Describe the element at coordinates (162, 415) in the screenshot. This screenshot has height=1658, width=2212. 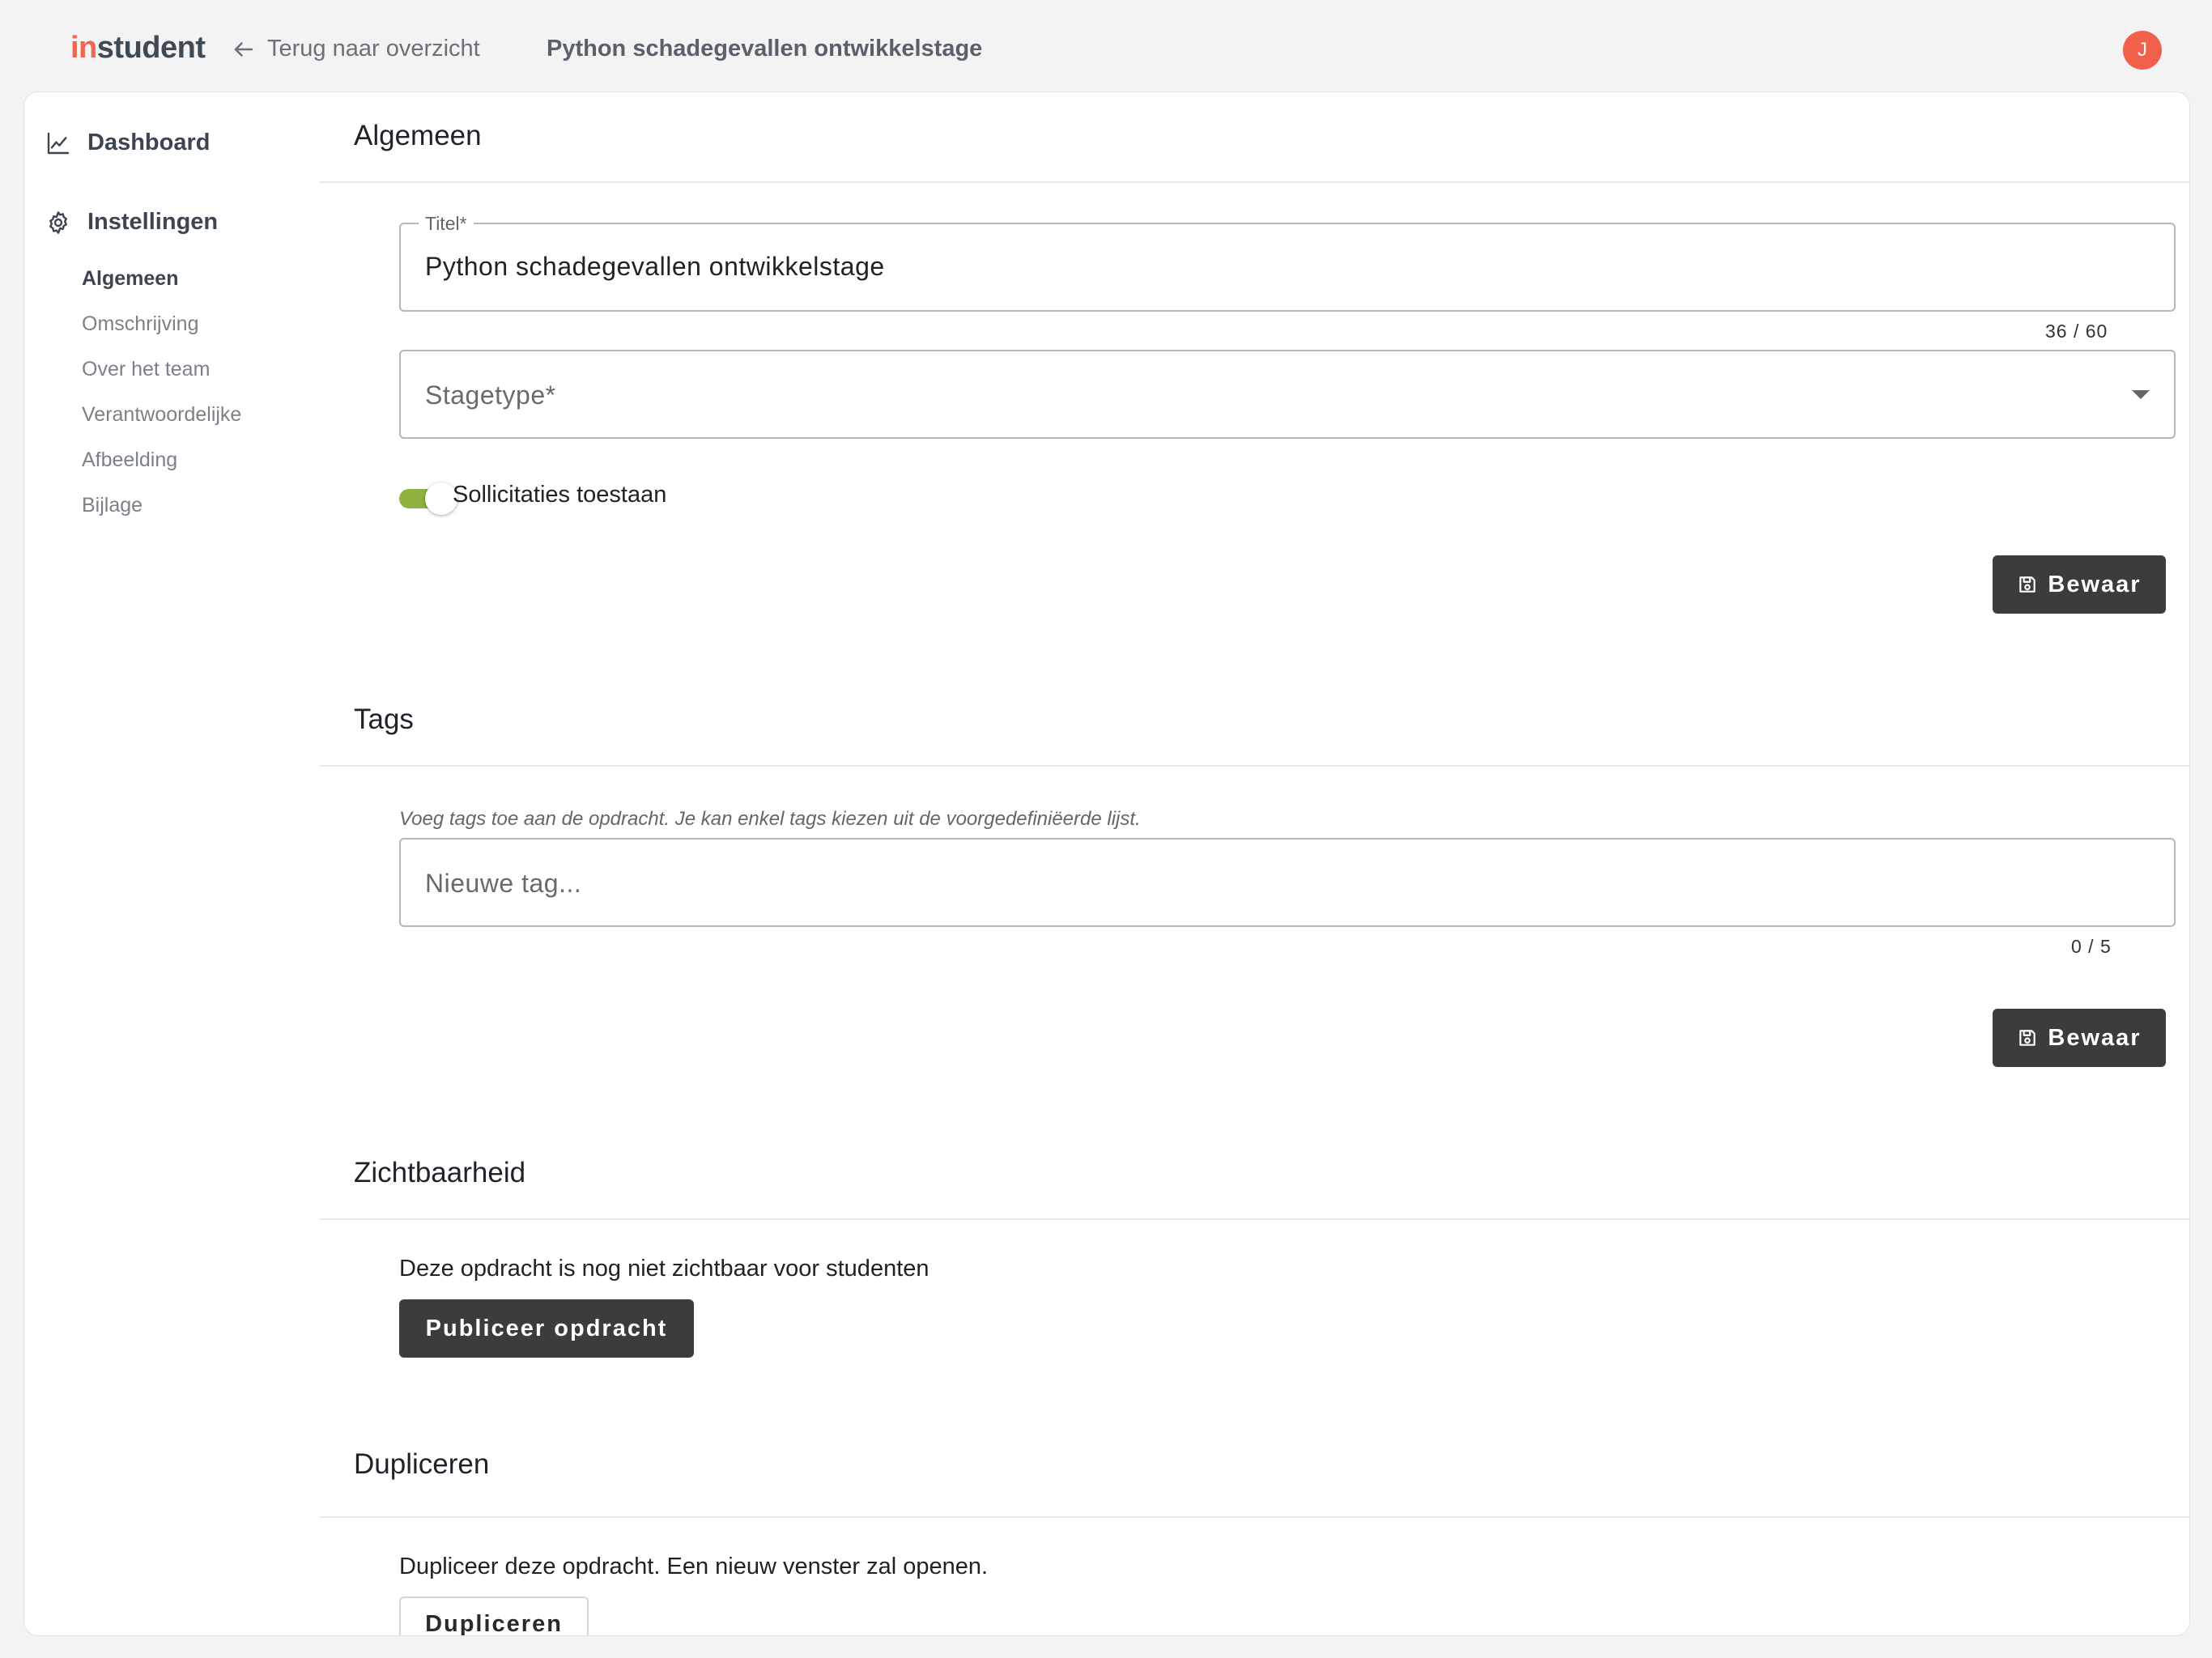
I see `sidebar-item-verantwoordelijke: Verantwoordelijke` at that location.